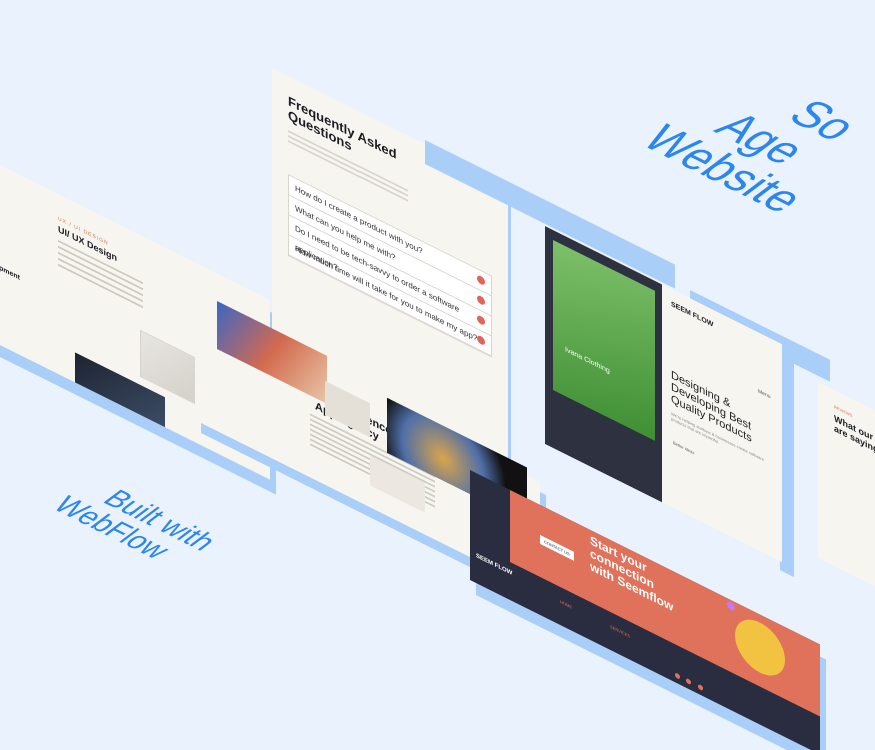  I want to click on seemflow-nav: Menu, so click(764, 394).